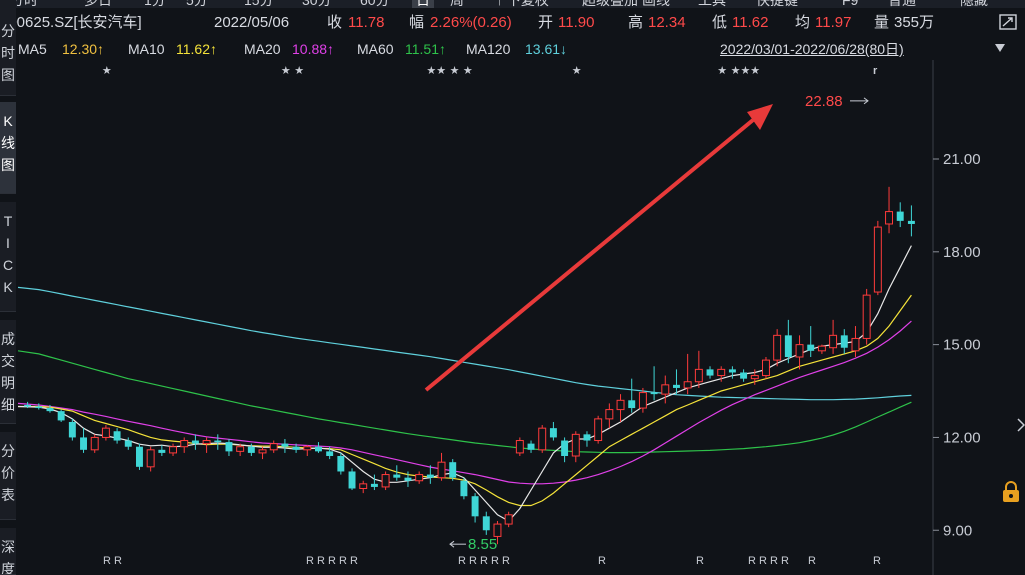 The image size is (1025, 575). Describe the element at coordinates (8, 551) in the screenshot. I see `side-tab: 深 度` at that location.